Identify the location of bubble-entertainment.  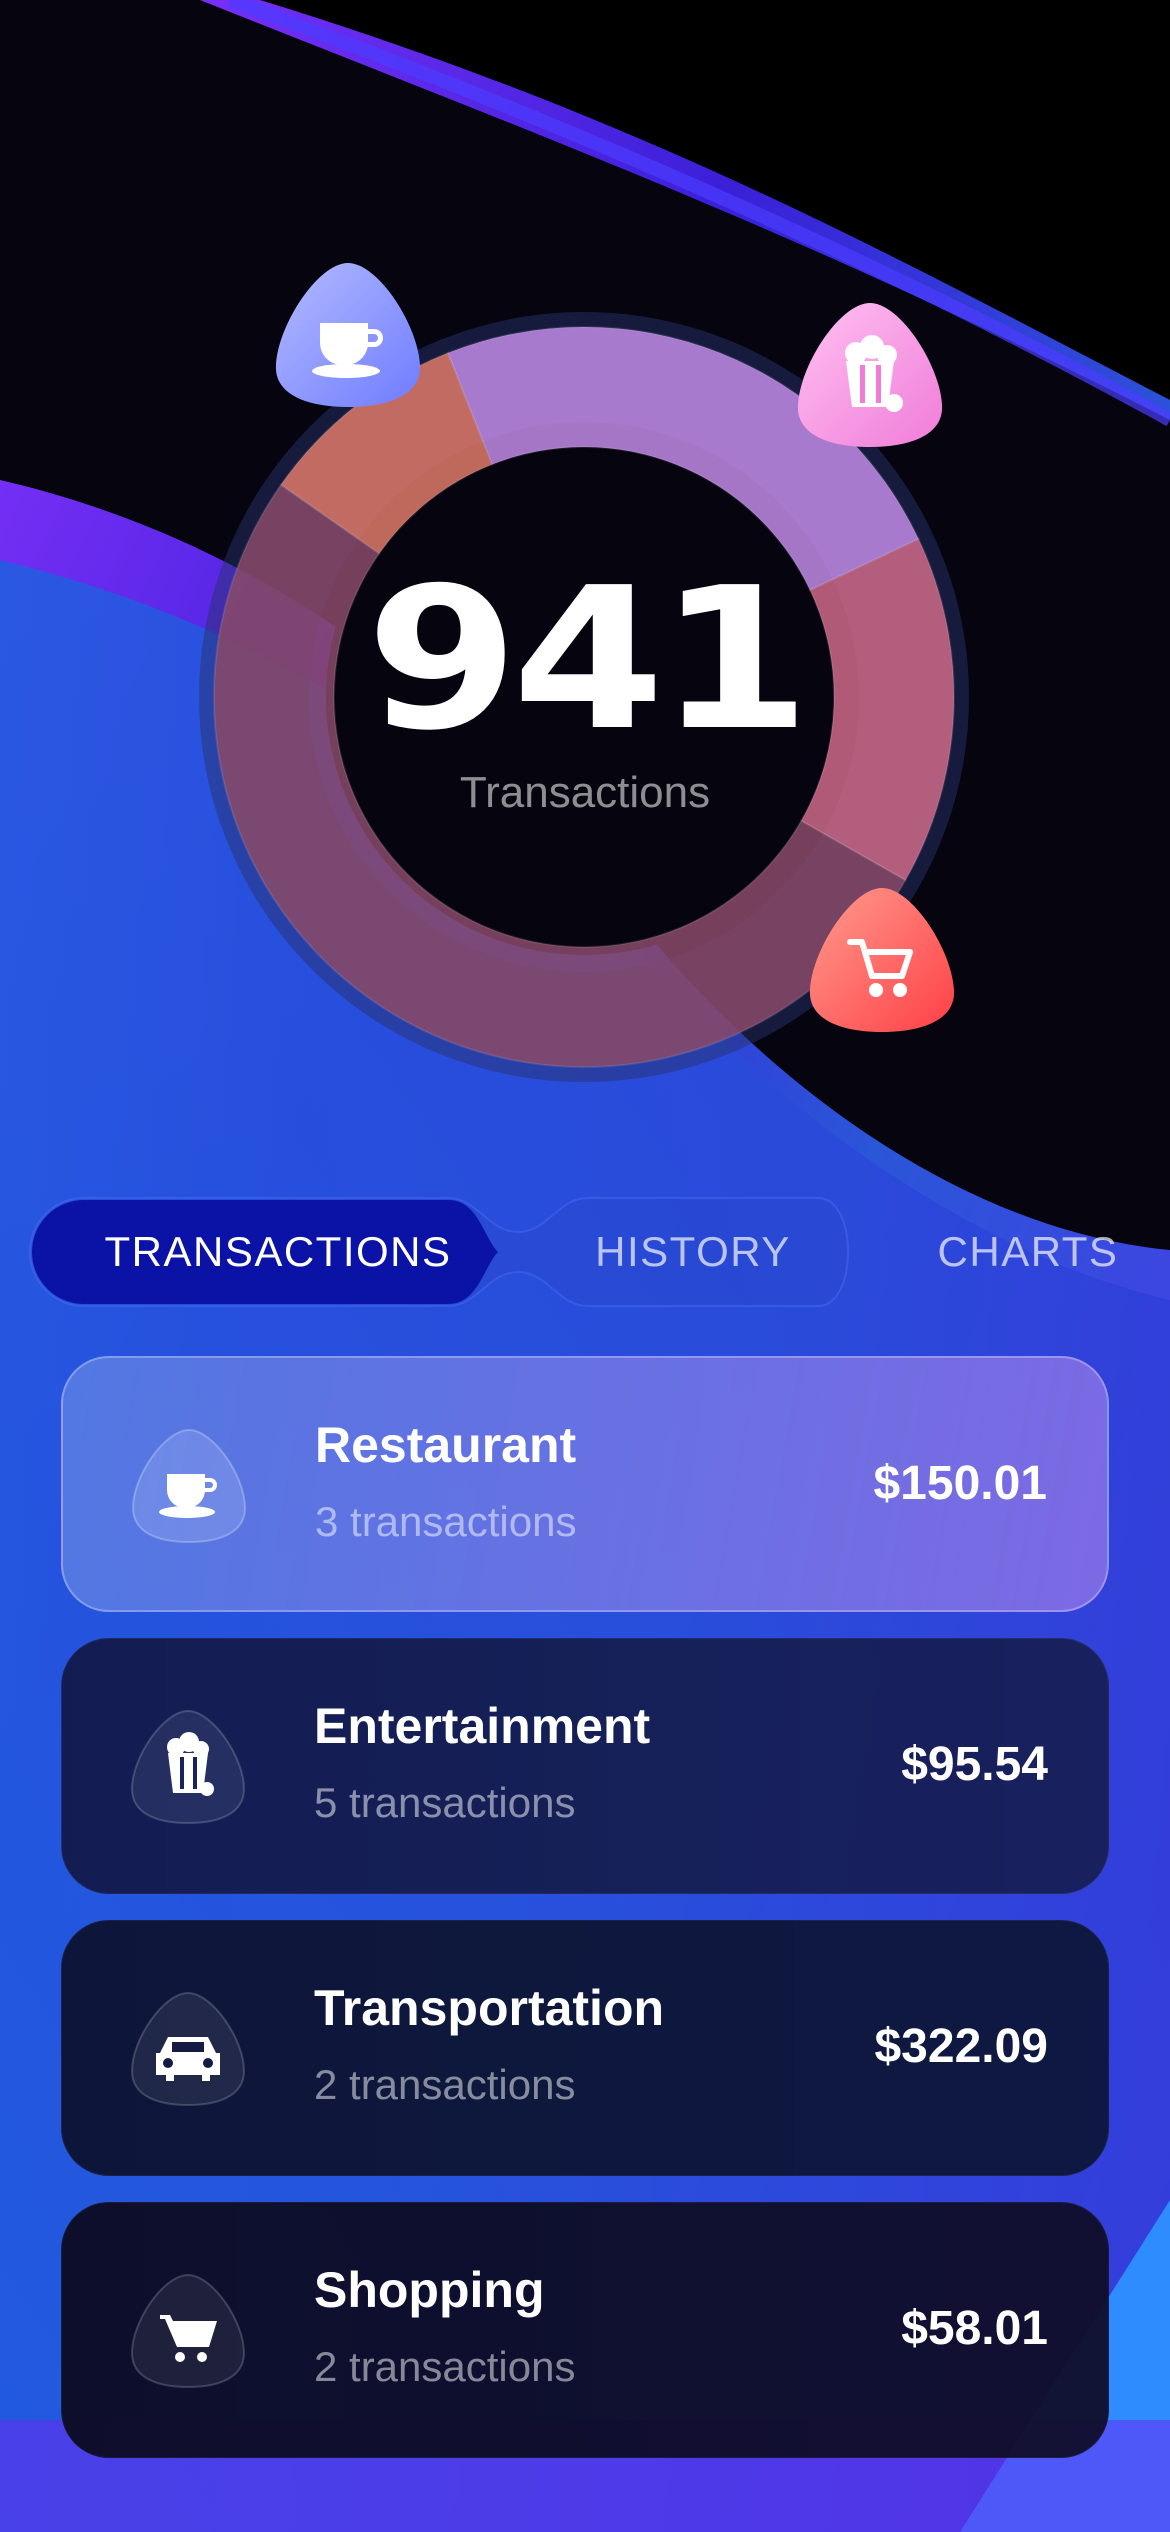
(870, 375).